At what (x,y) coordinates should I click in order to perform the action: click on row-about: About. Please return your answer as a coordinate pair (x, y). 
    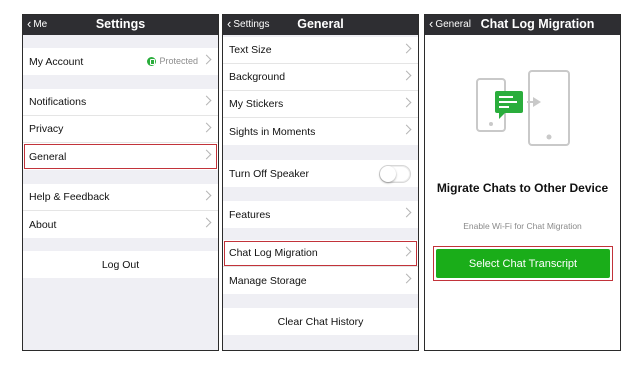
    Looking at the image, I should click on (120, 224).